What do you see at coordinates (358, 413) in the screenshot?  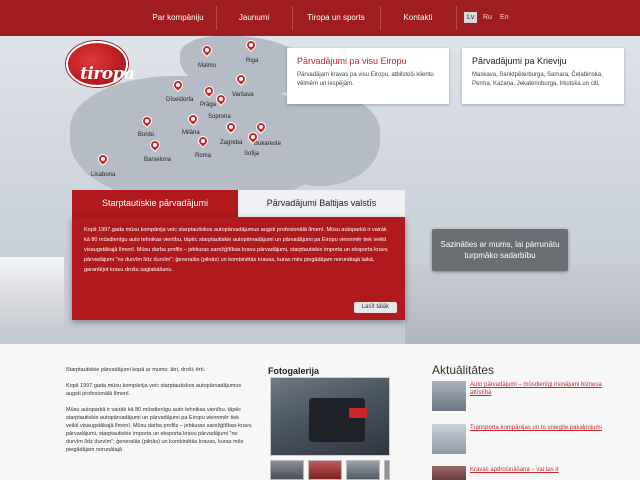 I see `gallery-logo-mark` at bounding box center [358, 413].